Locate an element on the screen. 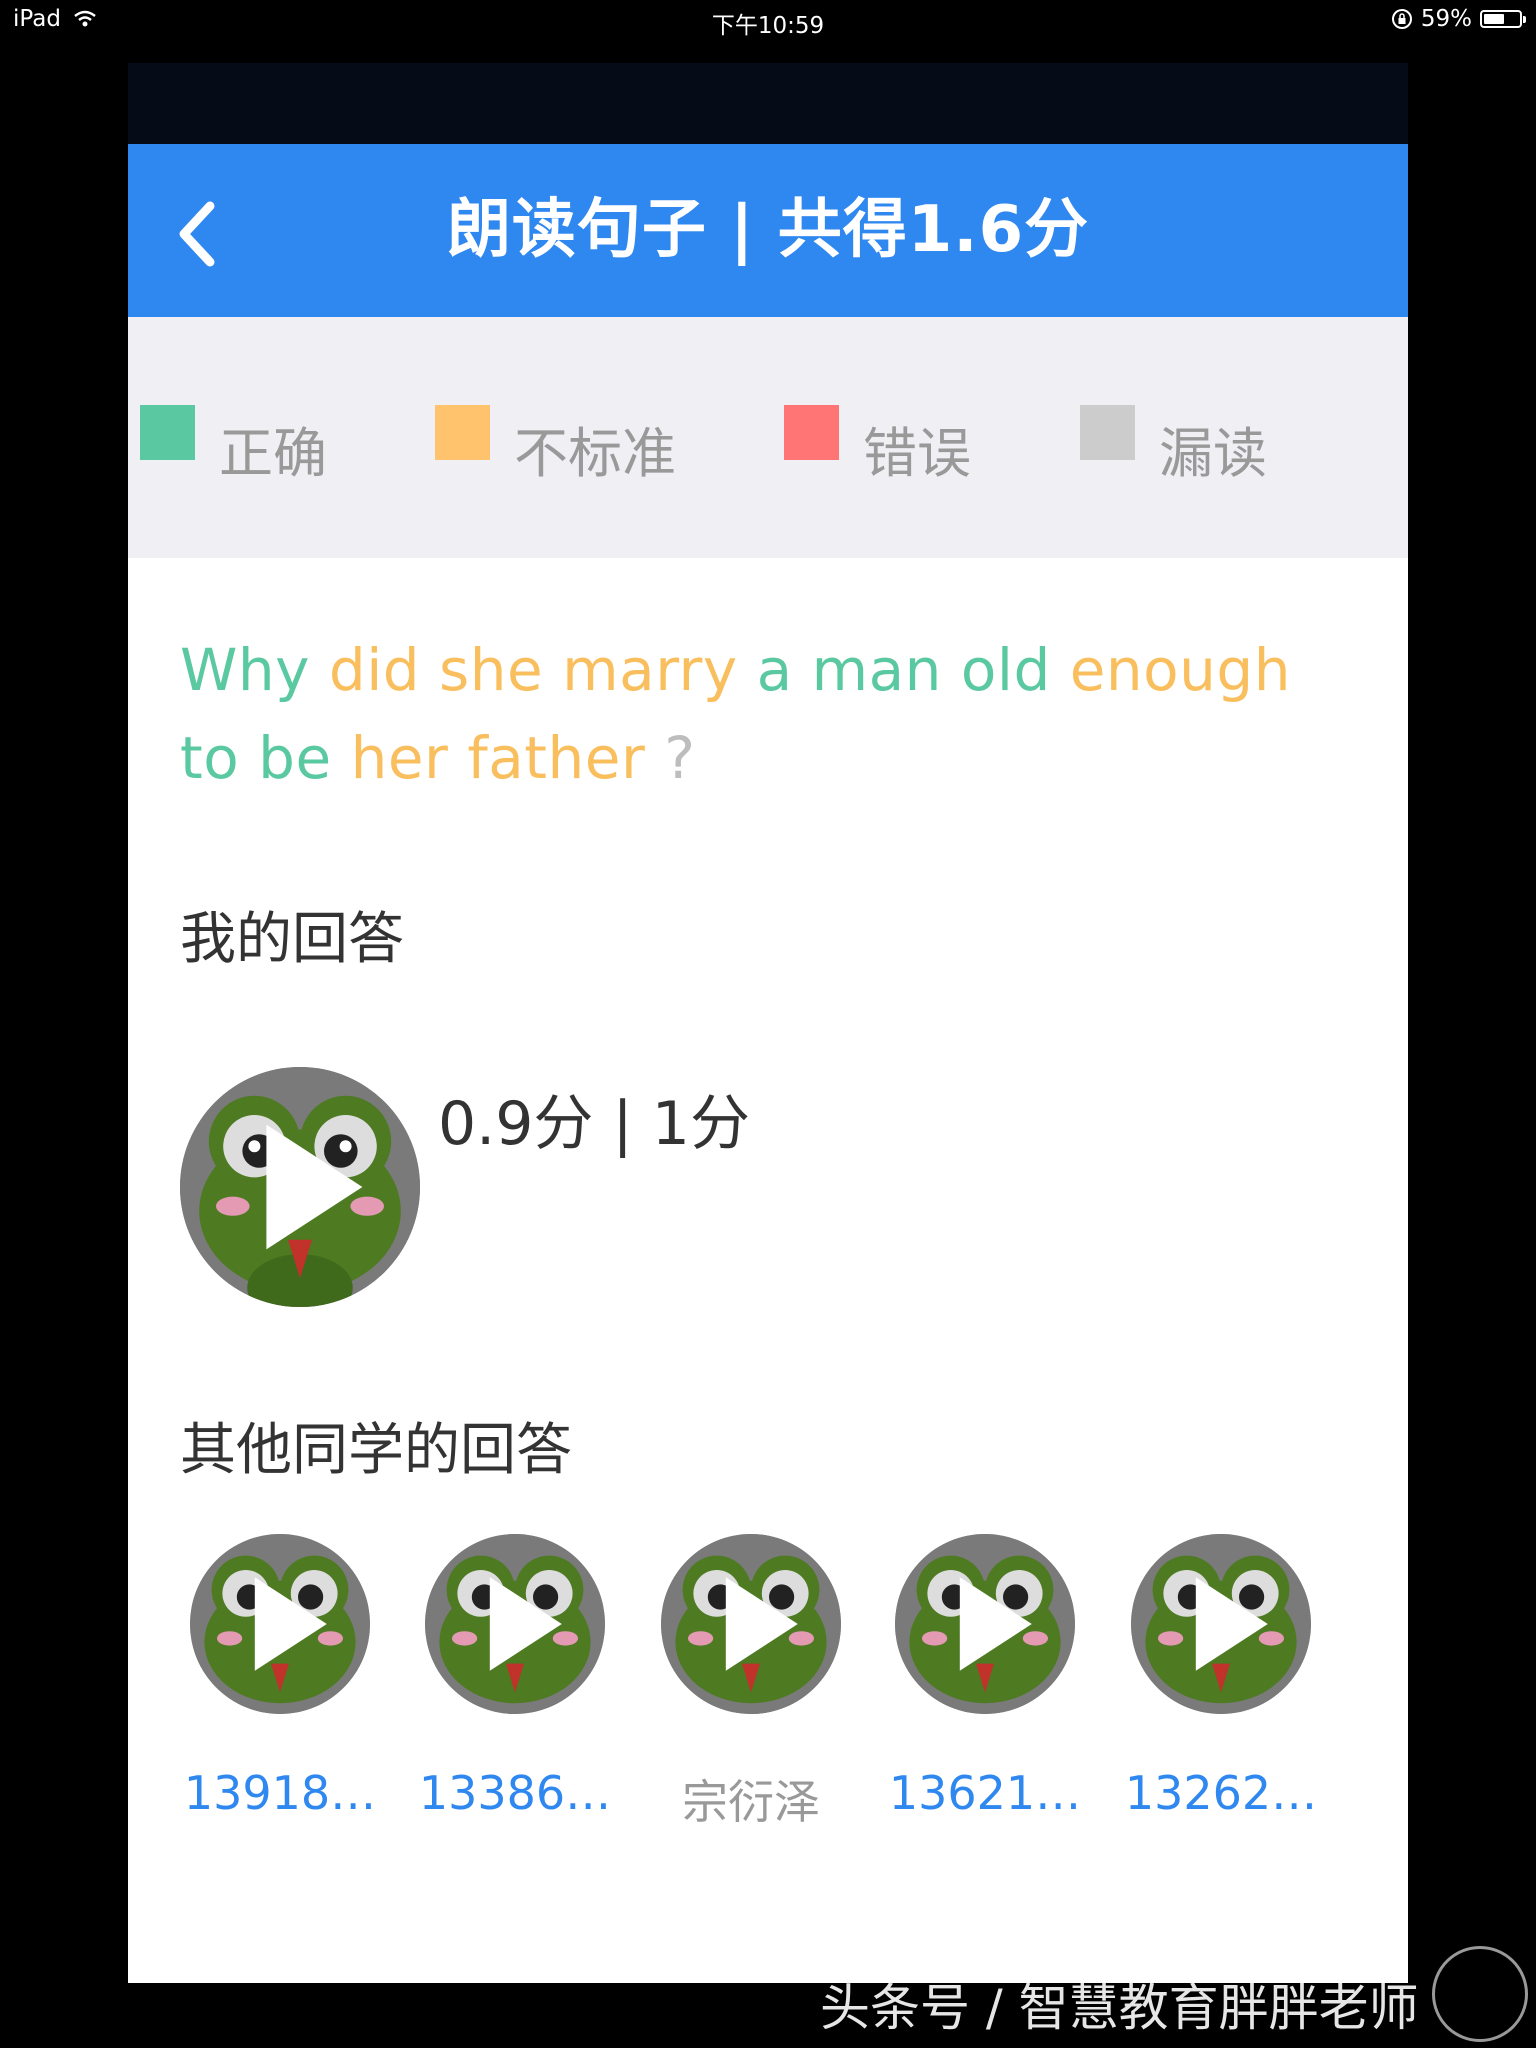 The width and height of the screenshot is (1536, 2048). page-title: 朗读句子 | 共得1.6分 is located at coordinates (768, 230).